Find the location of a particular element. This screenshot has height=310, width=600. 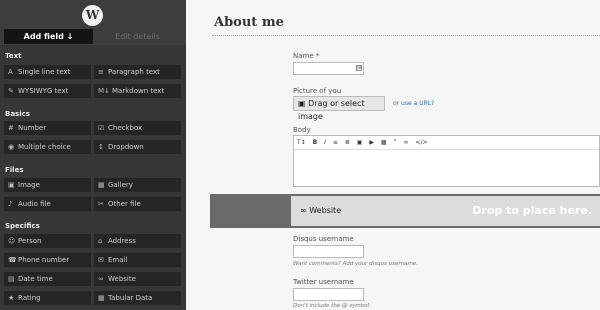

section-title-specifics: Specifics is located at coordinates (22, 226).